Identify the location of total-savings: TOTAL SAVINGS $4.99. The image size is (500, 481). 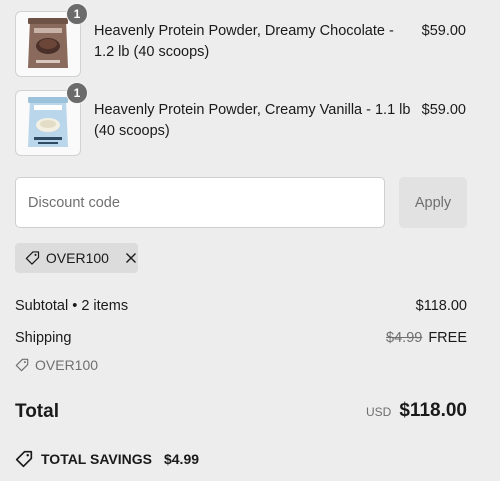
(107, 459).